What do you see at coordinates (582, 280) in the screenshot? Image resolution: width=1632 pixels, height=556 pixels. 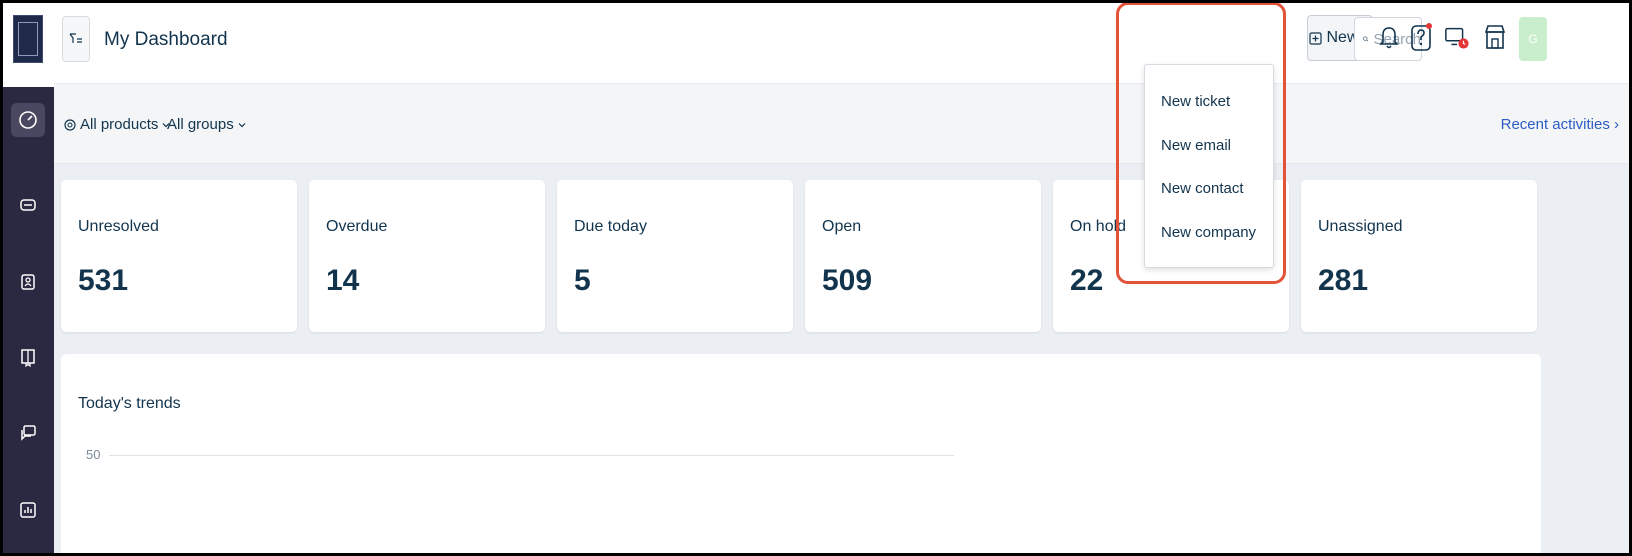 I see `stat-value: 5` at bounding box center [582, 280].